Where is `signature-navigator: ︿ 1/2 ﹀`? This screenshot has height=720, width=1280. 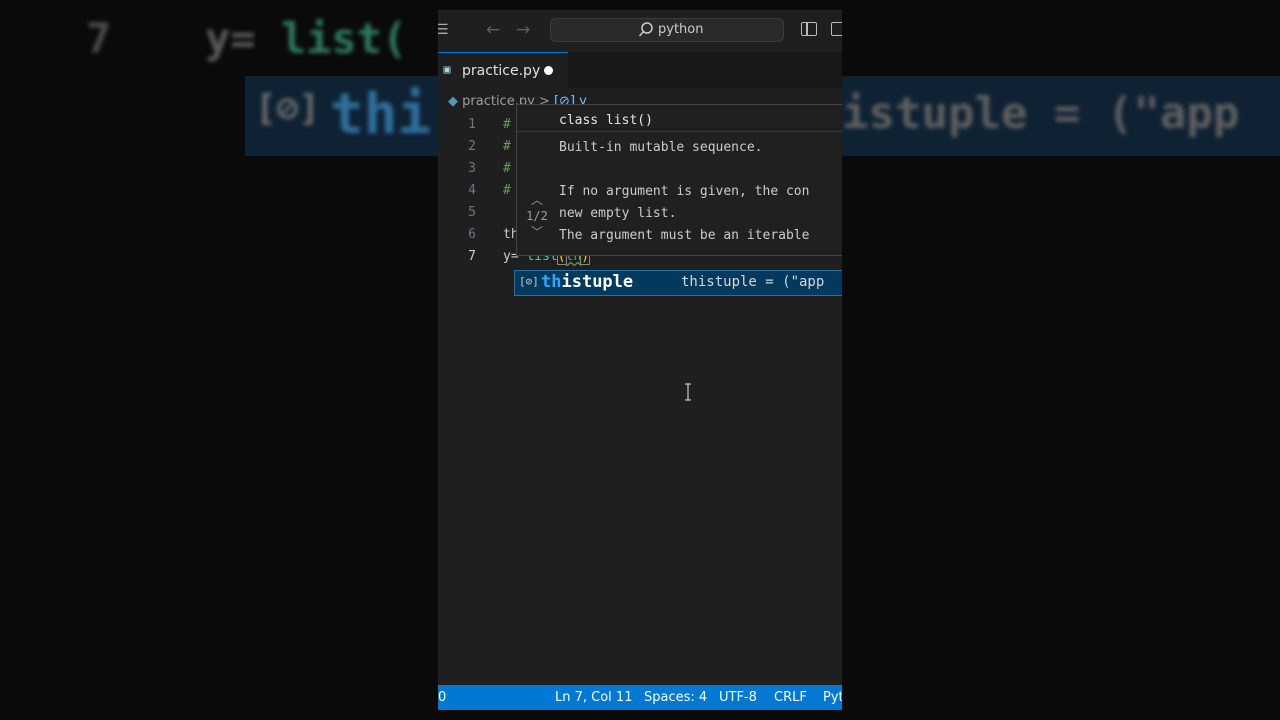
signature-navigator: ︿ 1/2 ﹀ is located at coordinates (537, 216).